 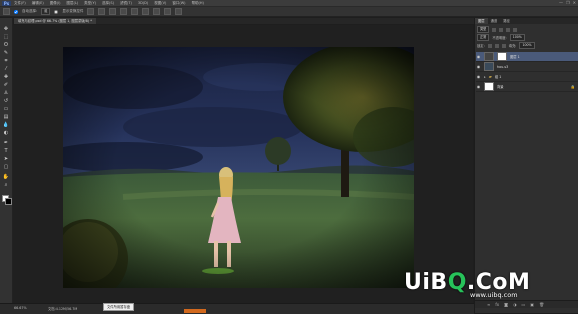 I want to click on history-brush-tool-icon: ↺, so click(x=6, y=101).